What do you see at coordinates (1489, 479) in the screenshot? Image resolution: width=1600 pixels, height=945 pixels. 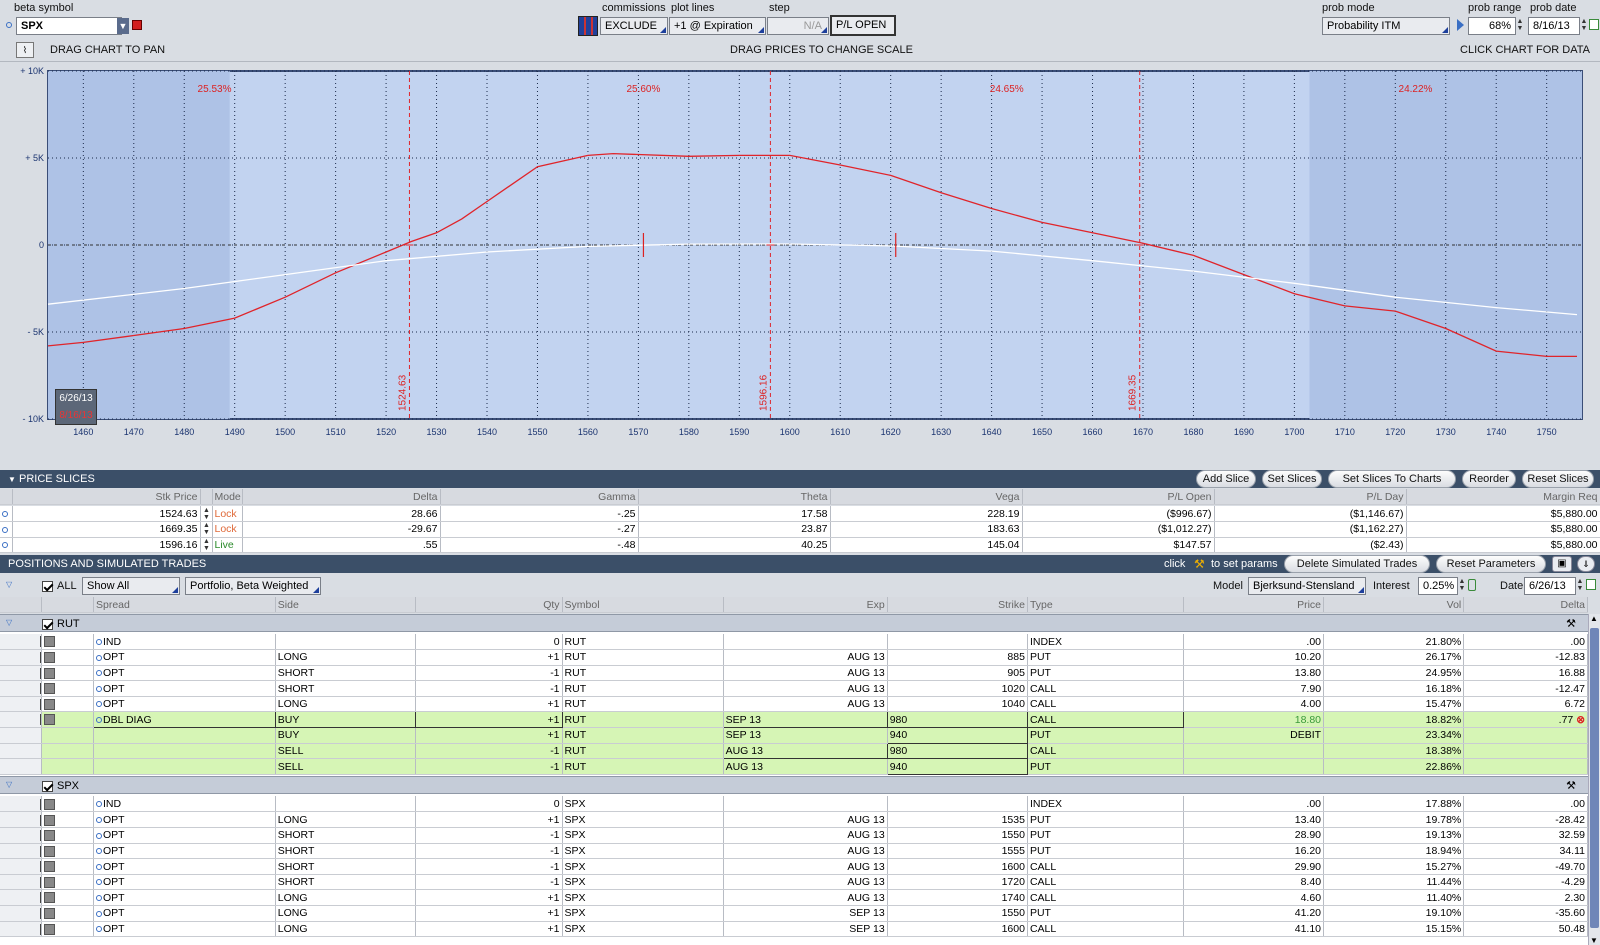 I see `reorder-button: Reorder` at bounding box center [1489, 479].